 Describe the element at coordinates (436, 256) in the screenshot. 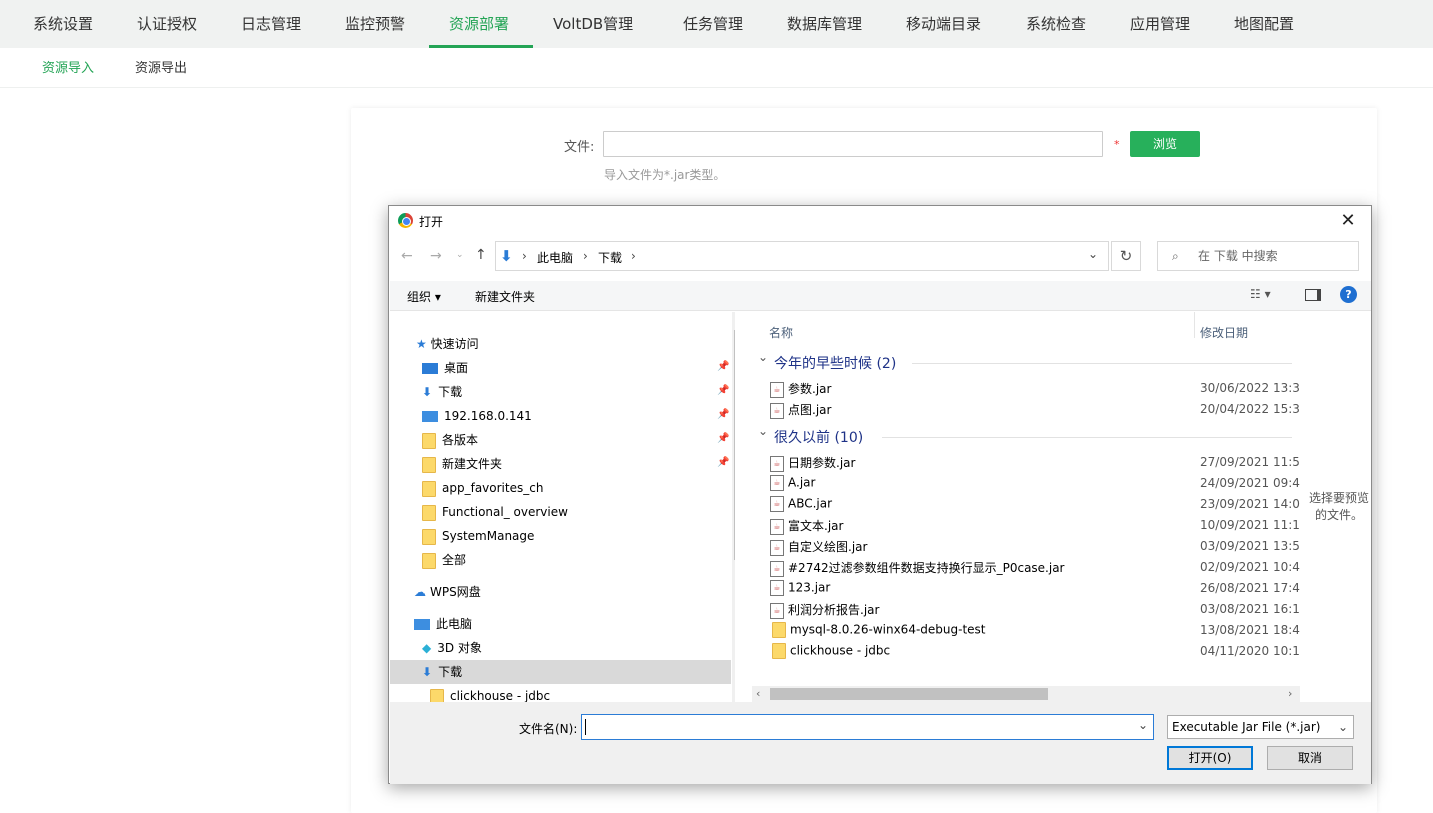

I see `forward-arrow-icon: →` at that location.